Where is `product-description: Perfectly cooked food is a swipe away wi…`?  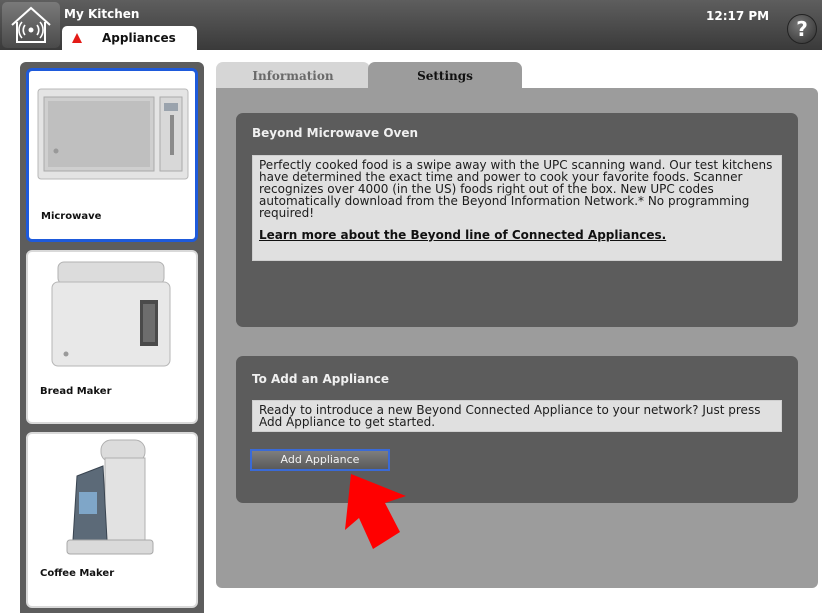
product-description: Perfectly cooked food is a swipe away wi… is located at coordinates (516, 189).